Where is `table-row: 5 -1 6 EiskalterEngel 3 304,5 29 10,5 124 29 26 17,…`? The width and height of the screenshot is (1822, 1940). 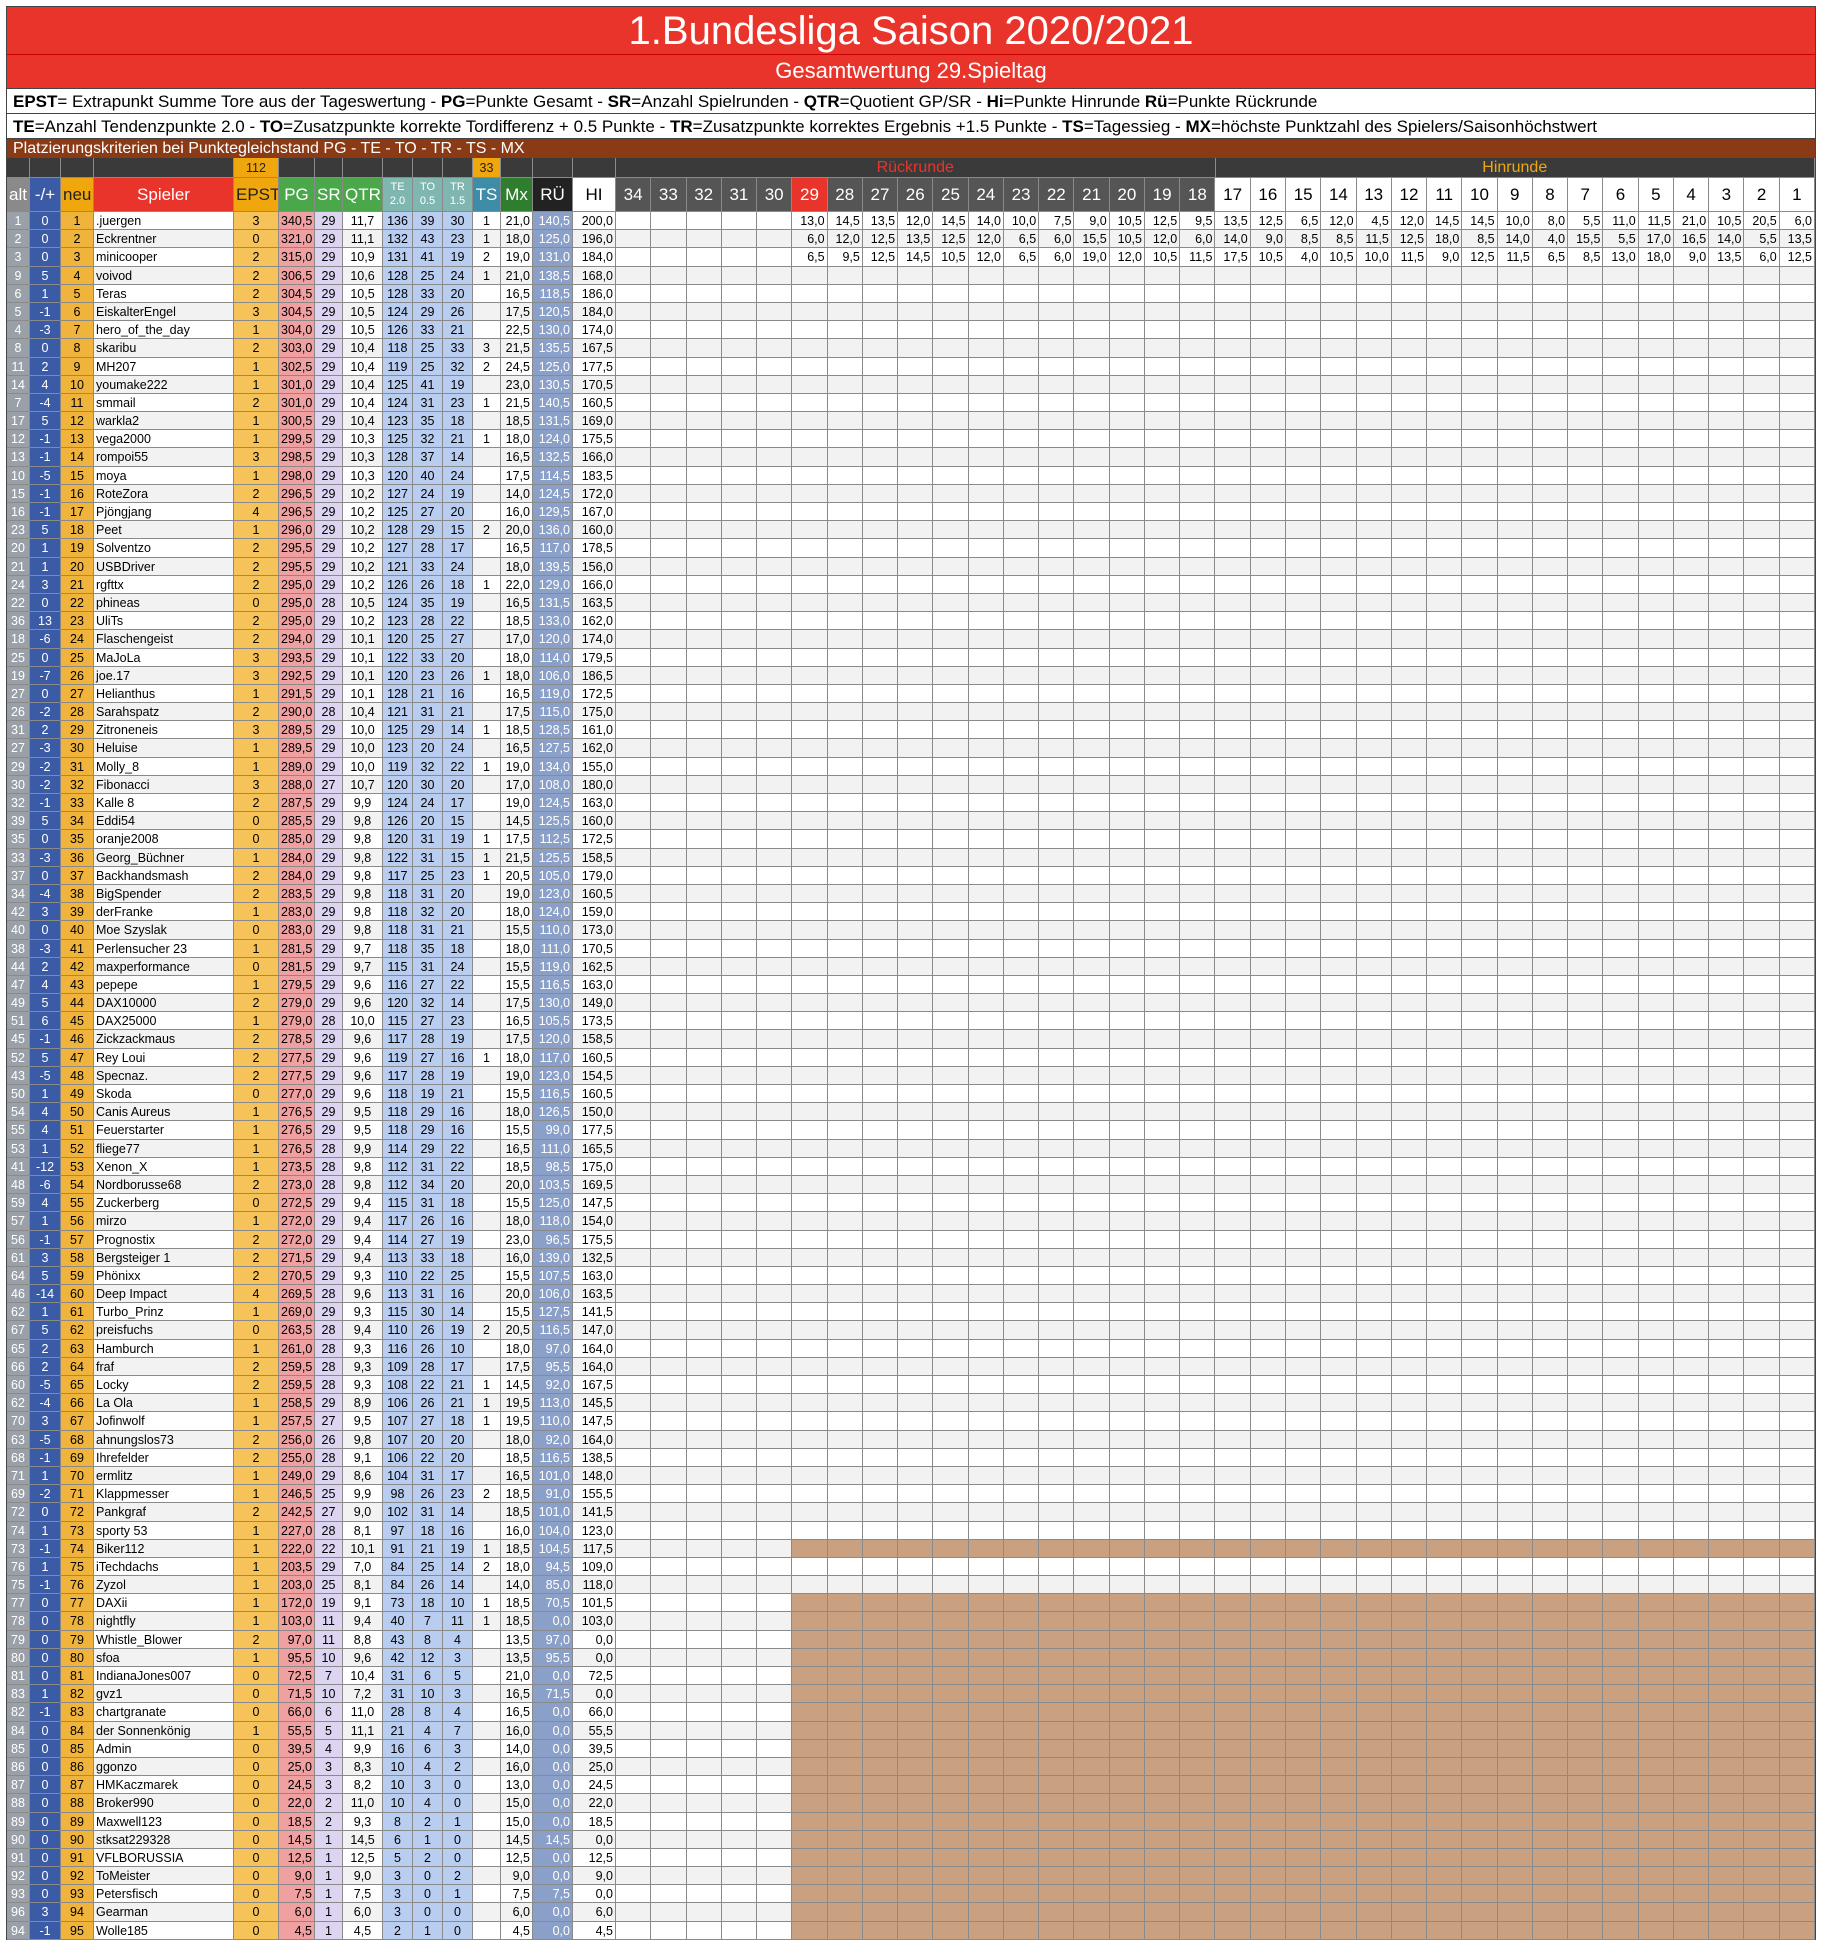
table-row: 5 -1 6 EiskalterEngel 3 304,5 29 10,5 124 29 26 17,… is located at coordinates (911, 312).